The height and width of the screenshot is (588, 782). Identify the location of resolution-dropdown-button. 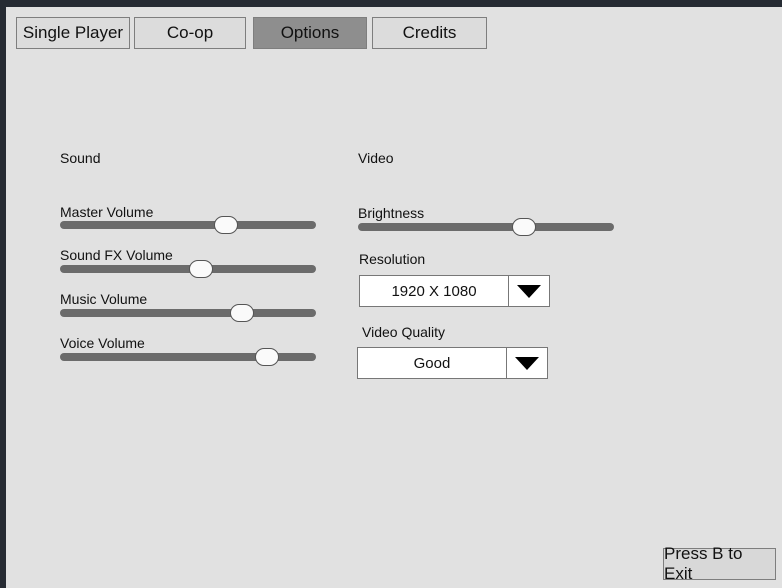
(528, 291).